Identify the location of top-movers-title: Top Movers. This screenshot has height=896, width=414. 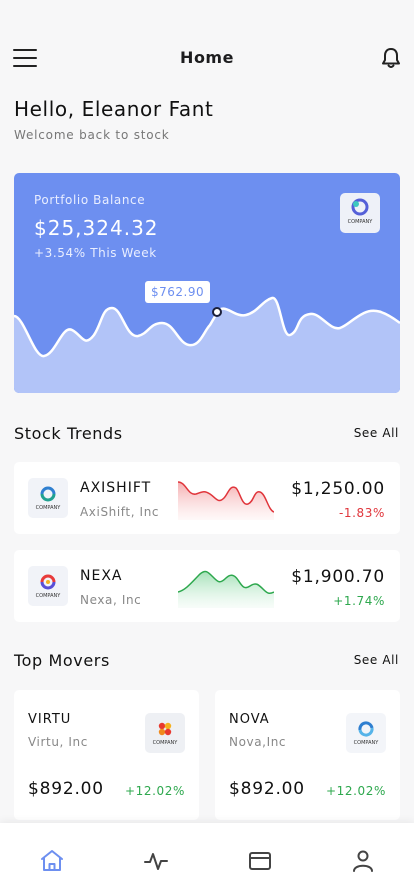
(62, 660).